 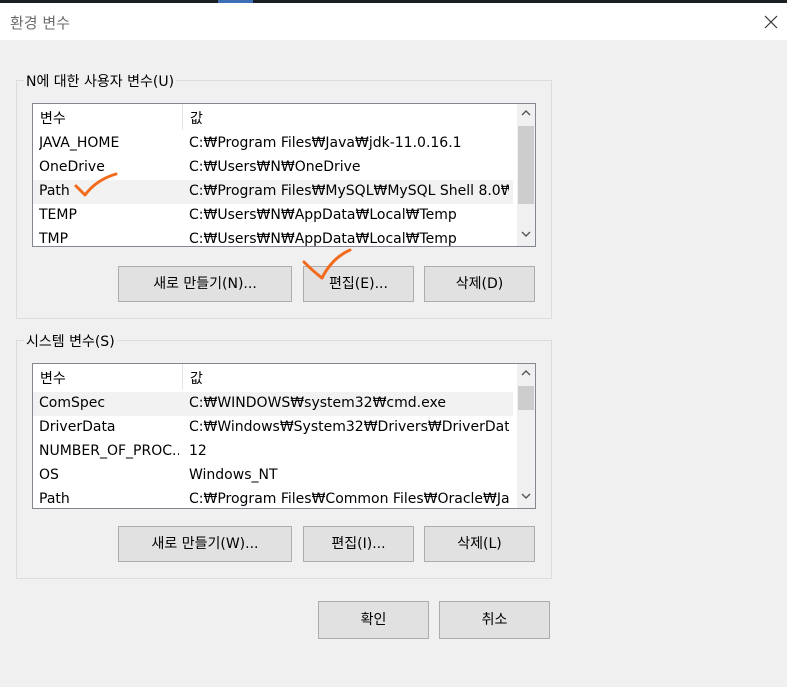 I want to click on variable-name: TEMP, so click(x=58, y=215).